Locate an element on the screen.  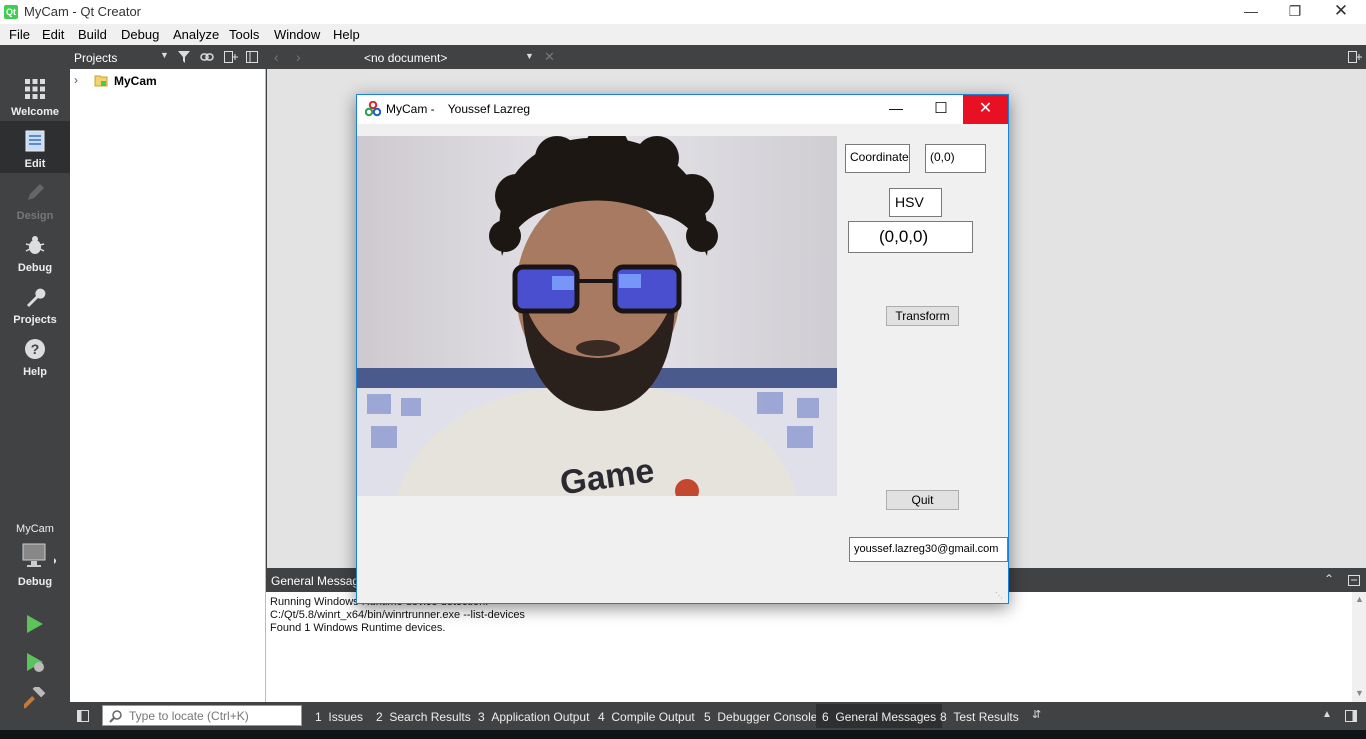
restore-button: ❐ is located at coordinates (1295, 12).